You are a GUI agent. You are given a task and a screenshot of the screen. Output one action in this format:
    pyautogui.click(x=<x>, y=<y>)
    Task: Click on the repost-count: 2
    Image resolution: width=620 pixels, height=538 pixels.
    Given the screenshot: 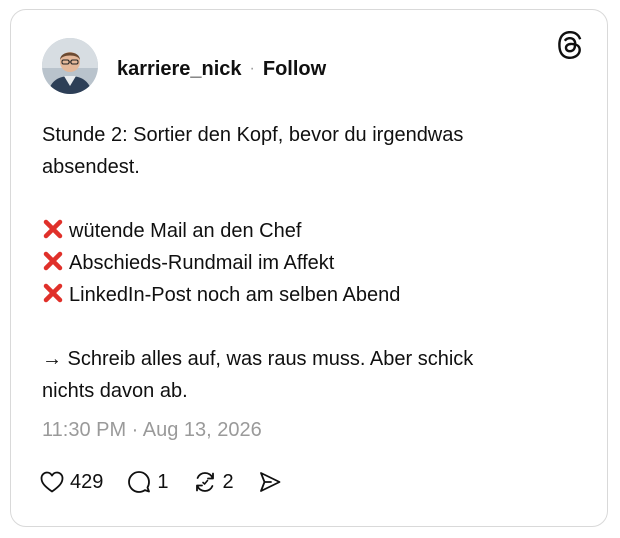 What is the action you would take?
    pyautogui.click(x=228, y=481)
    